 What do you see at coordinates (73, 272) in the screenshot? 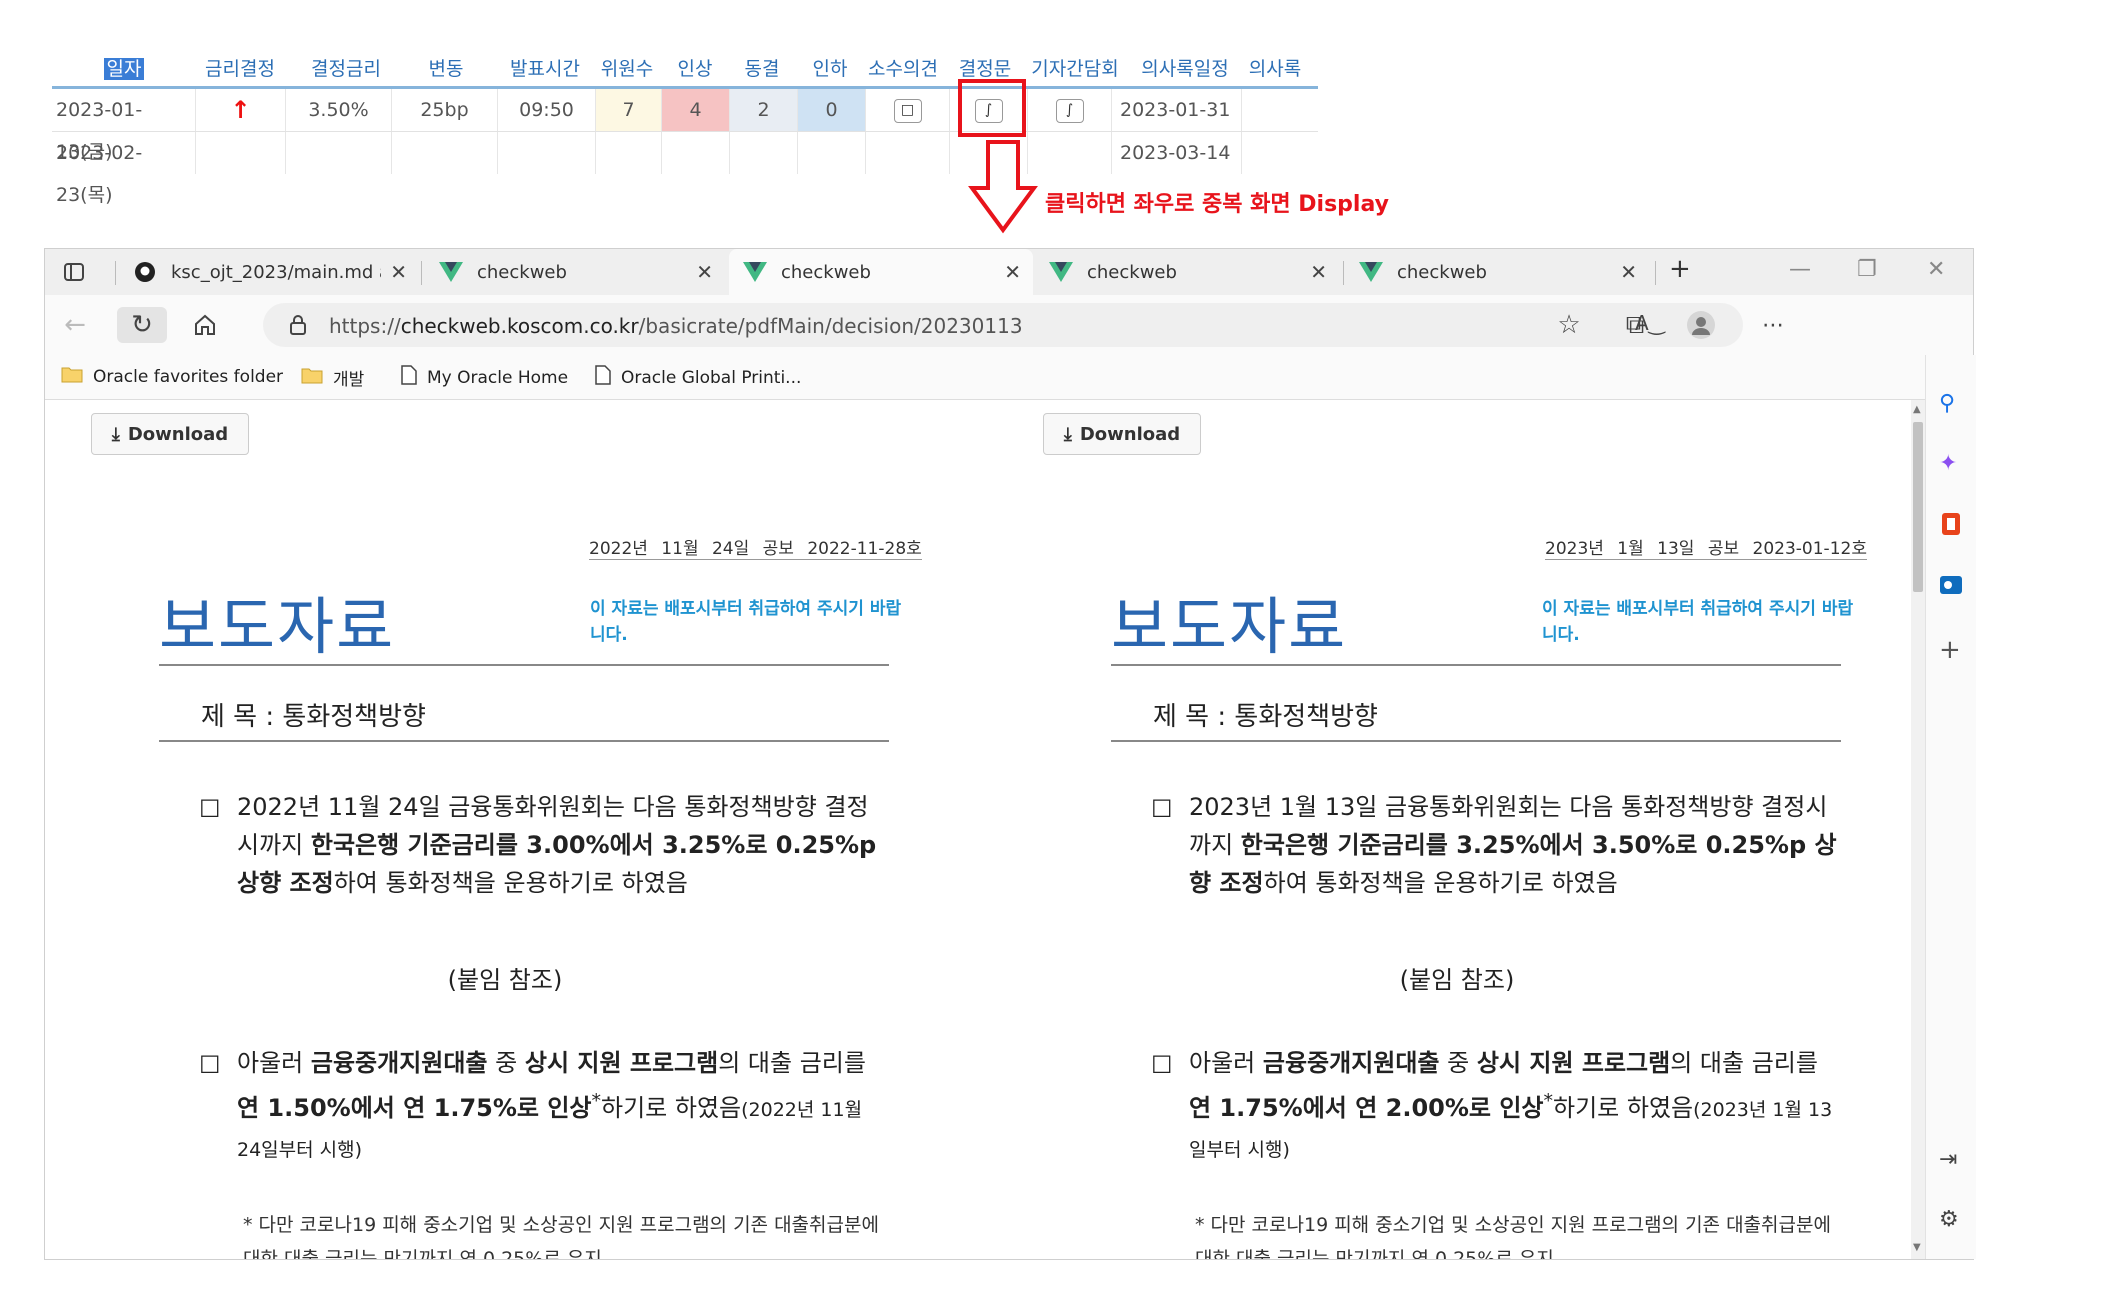
I see `tab-actions-button` at bounding box center [73, 272].